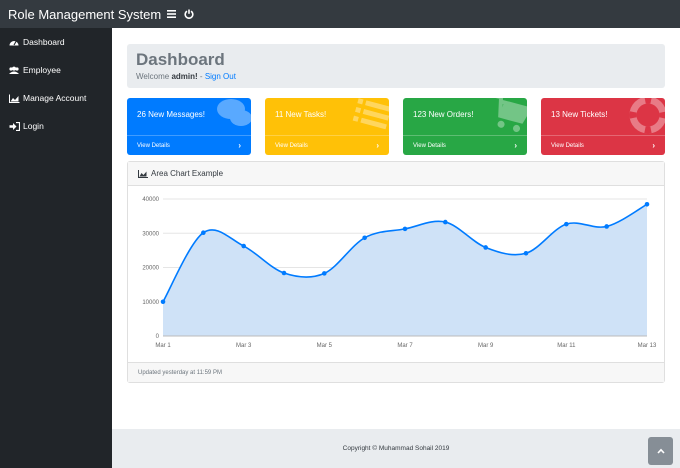  I want to click on power-icon, so click(189, 14).